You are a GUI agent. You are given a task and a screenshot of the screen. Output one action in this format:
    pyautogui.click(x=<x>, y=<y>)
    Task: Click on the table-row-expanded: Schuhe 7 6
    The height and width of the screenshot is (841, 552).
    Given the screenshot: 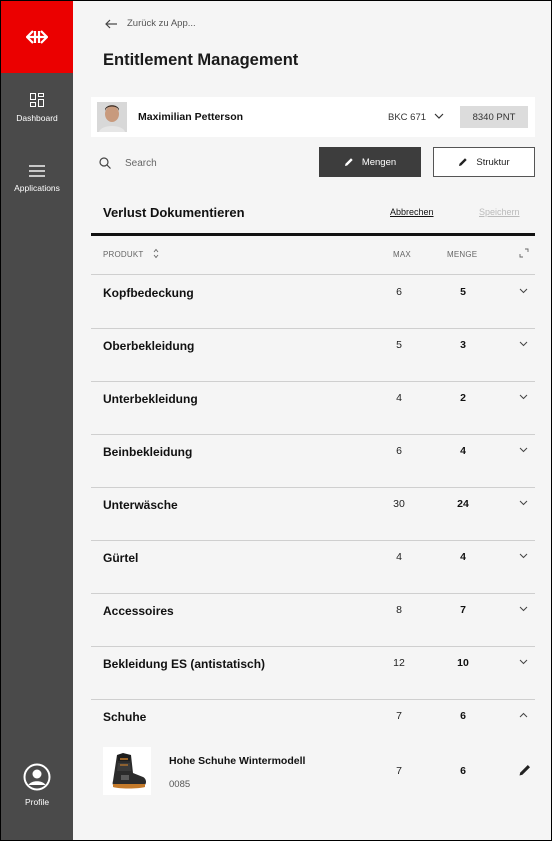 What is the action you would take?
    pyautogui.click(x=313, y=720)
    